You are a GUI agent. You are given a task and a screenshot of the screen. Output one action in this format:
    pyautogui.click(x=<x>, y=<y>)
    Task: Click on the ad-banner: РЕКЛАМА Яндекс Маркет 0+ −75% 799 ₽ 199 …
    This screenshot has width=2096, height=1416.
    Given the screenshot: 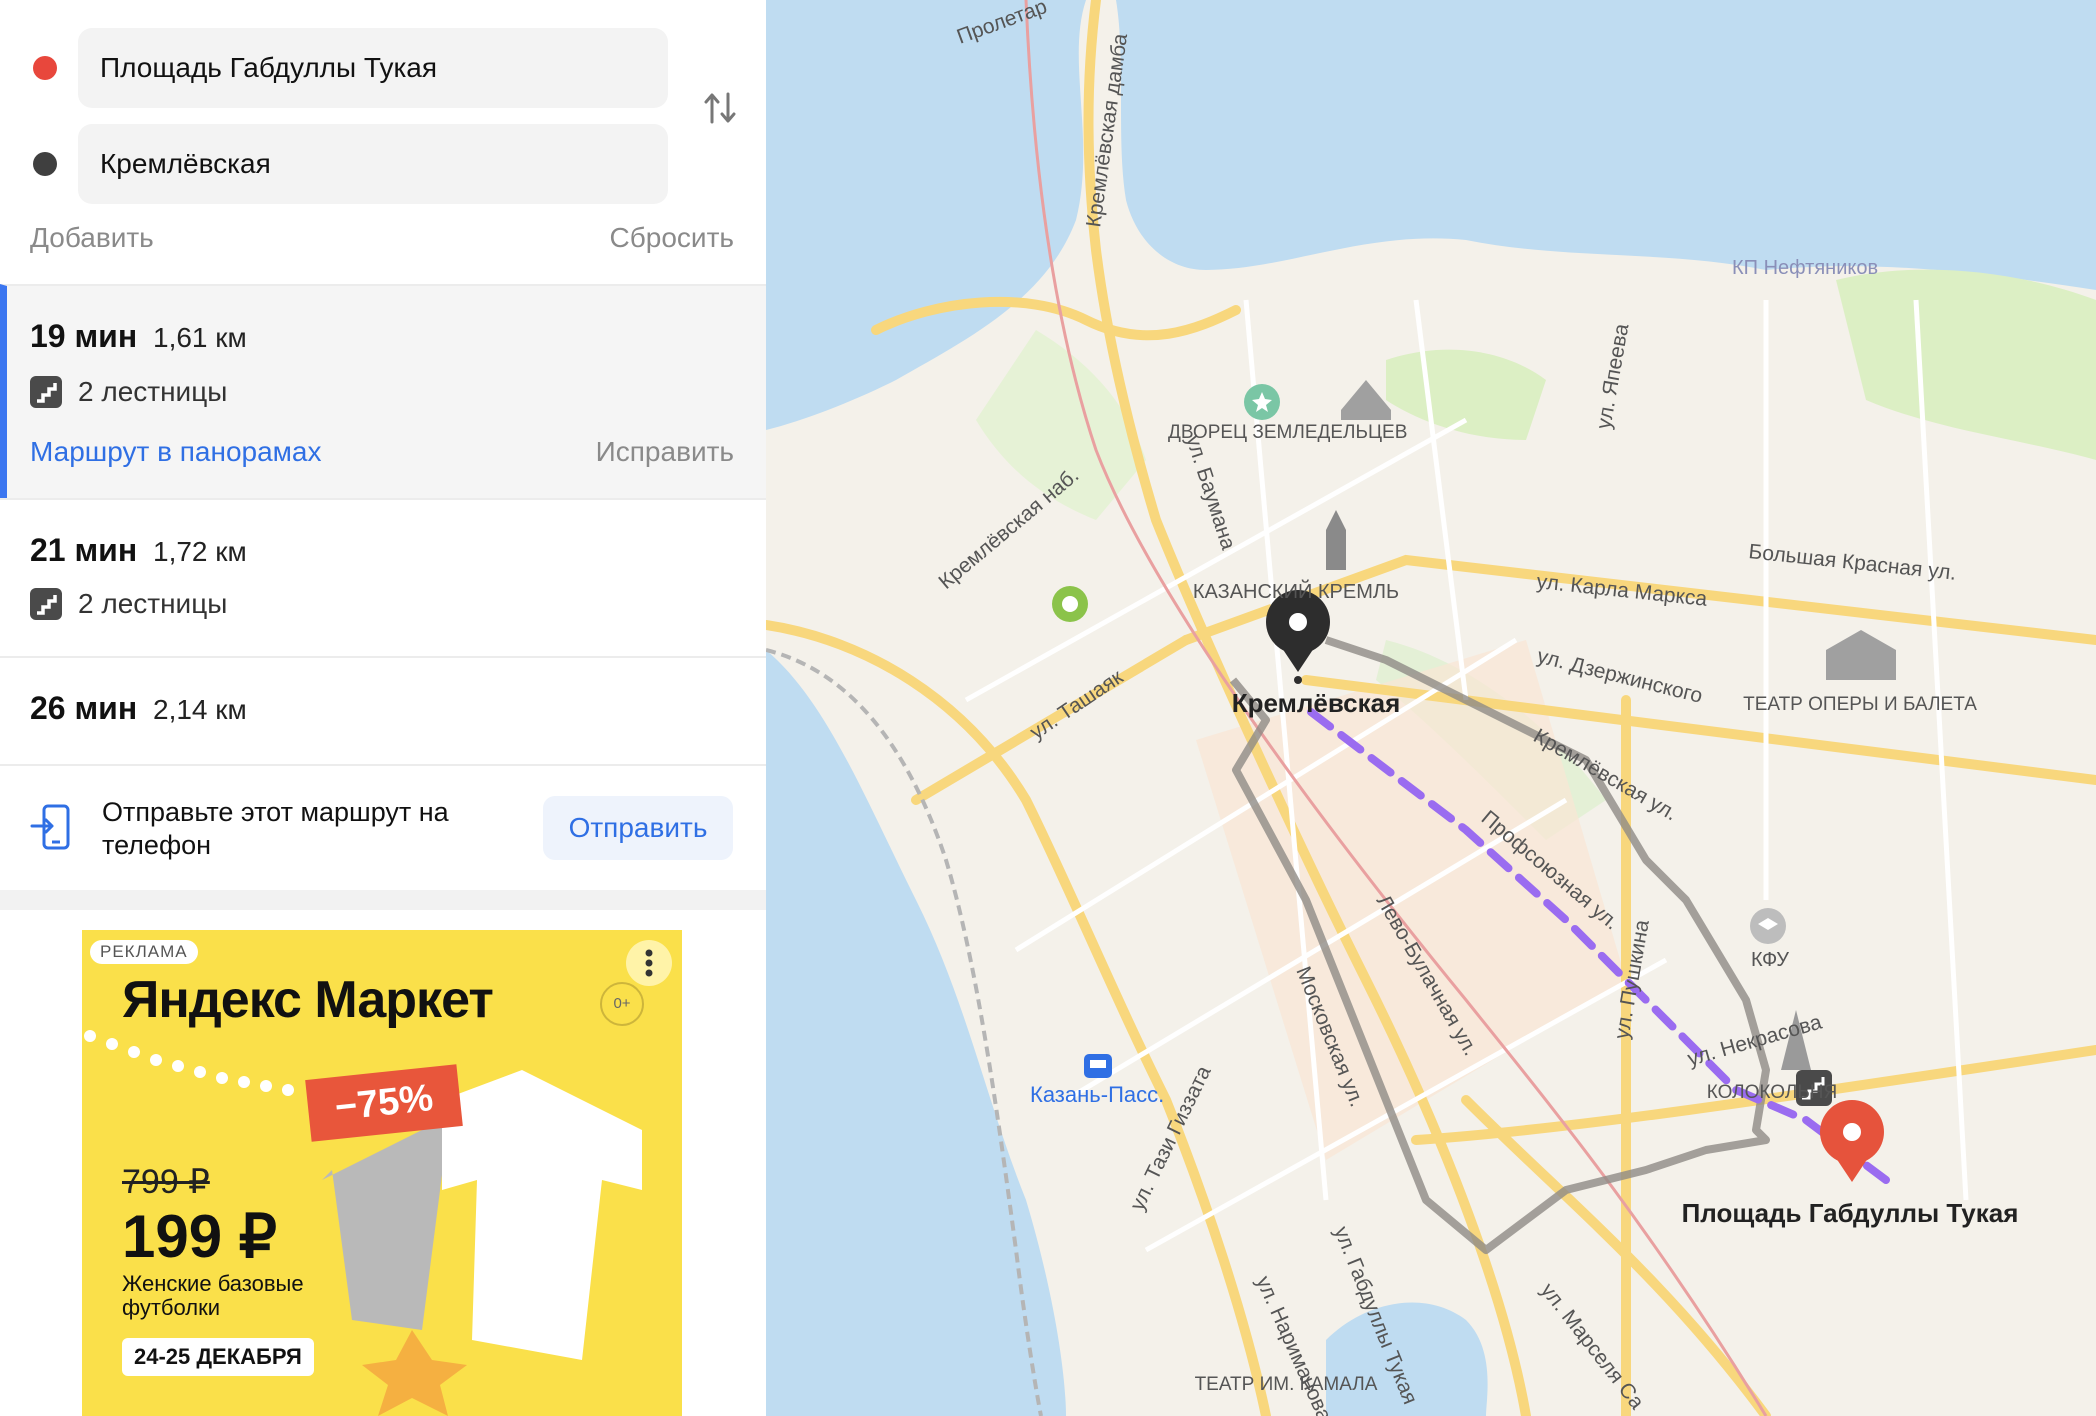 What is the action you would take?
    pyautogui.click(x=382, y=1173)
    